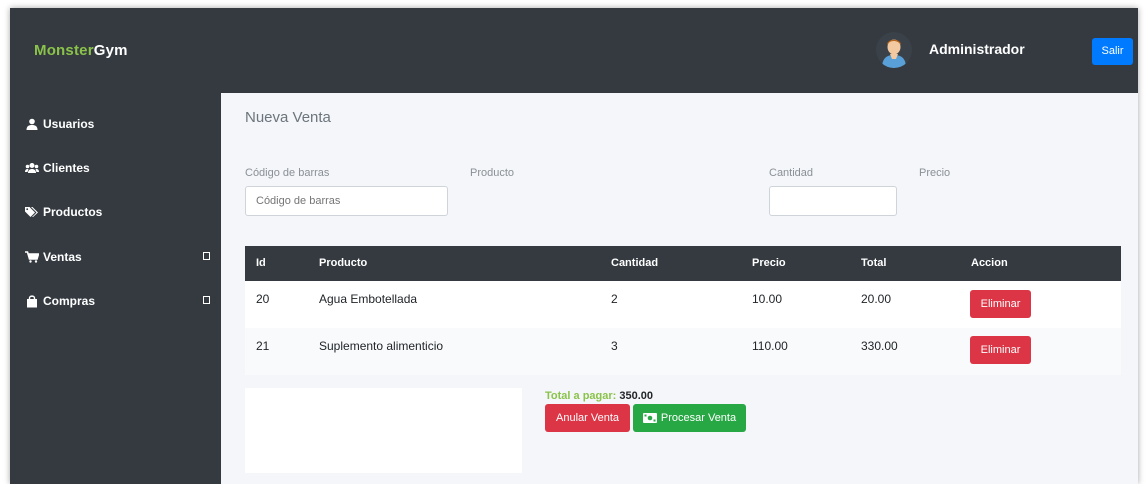  Describe the element at coordinates (989, 263) in the screenshot. I see `column-header-action: Accion` at that location.